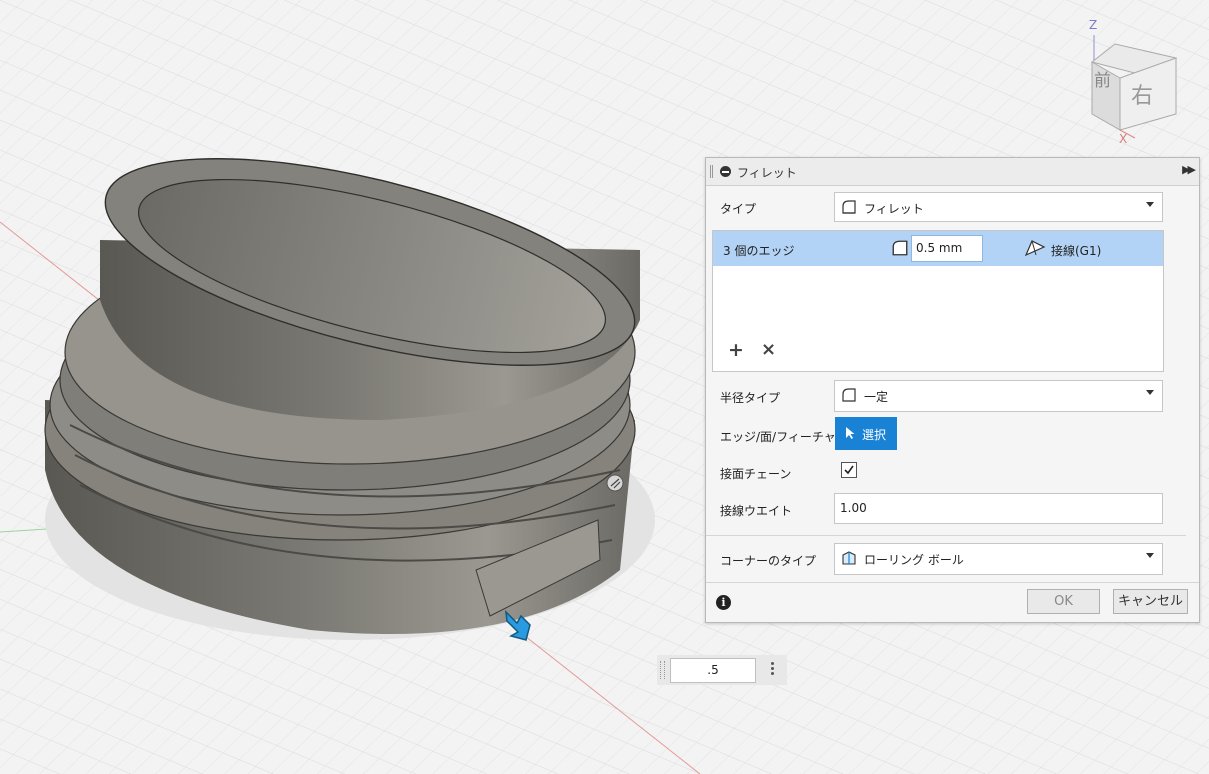  Describe the element at coordinates (998, 396) in the screenshot. I see `radius-type-dropdown: 一定` at that location.